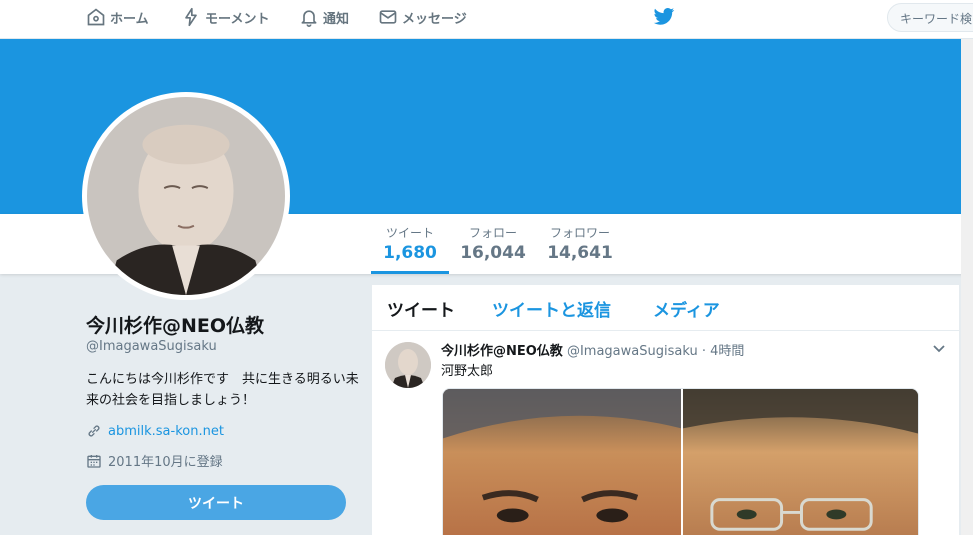  Describe the element at coordinates (939, 348) in the screenshot. I see `chevron-down-icon` at that location.